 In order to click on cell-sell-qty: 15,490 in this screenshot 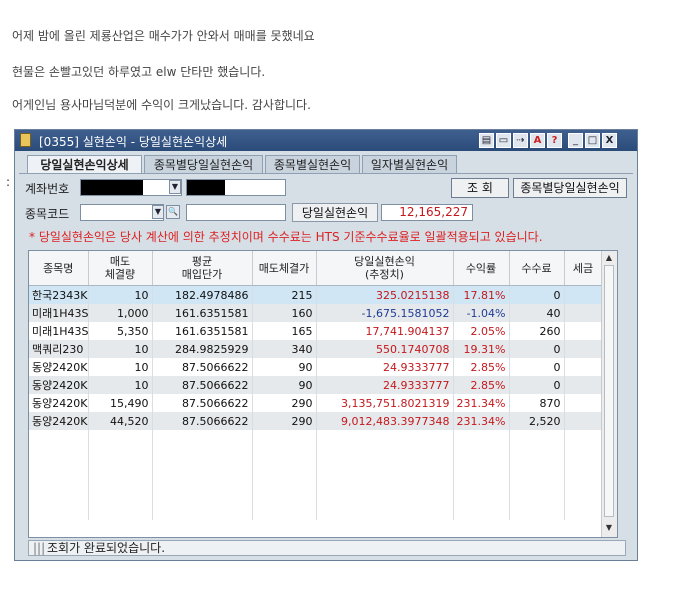, I will do `click(120, 403)`.